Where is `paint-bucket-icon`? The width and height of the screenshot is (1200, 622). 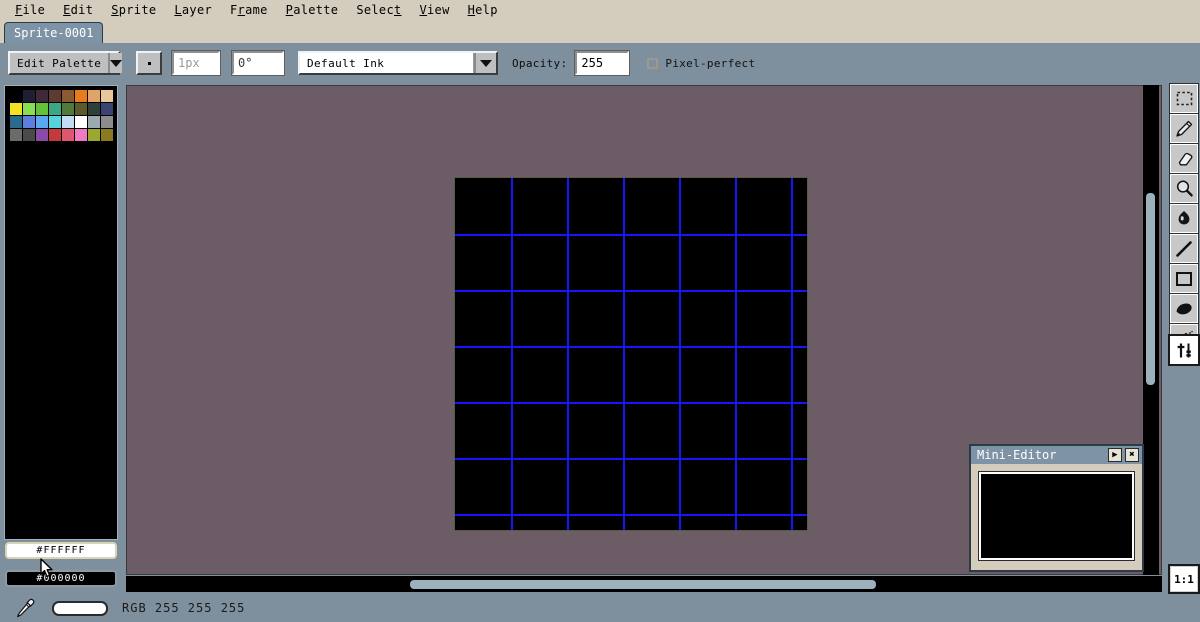
paint-bucket-icon is located at coordinates (1184, 218).